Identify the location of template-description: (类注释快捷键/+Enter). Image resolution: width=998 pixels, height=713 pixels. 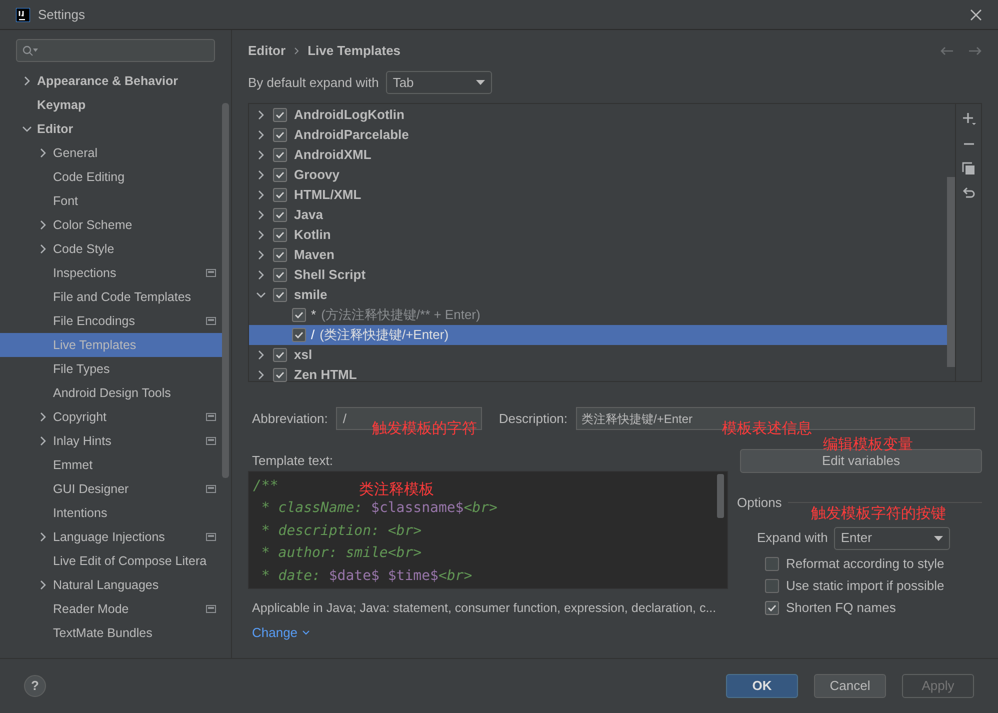
(384, 335).